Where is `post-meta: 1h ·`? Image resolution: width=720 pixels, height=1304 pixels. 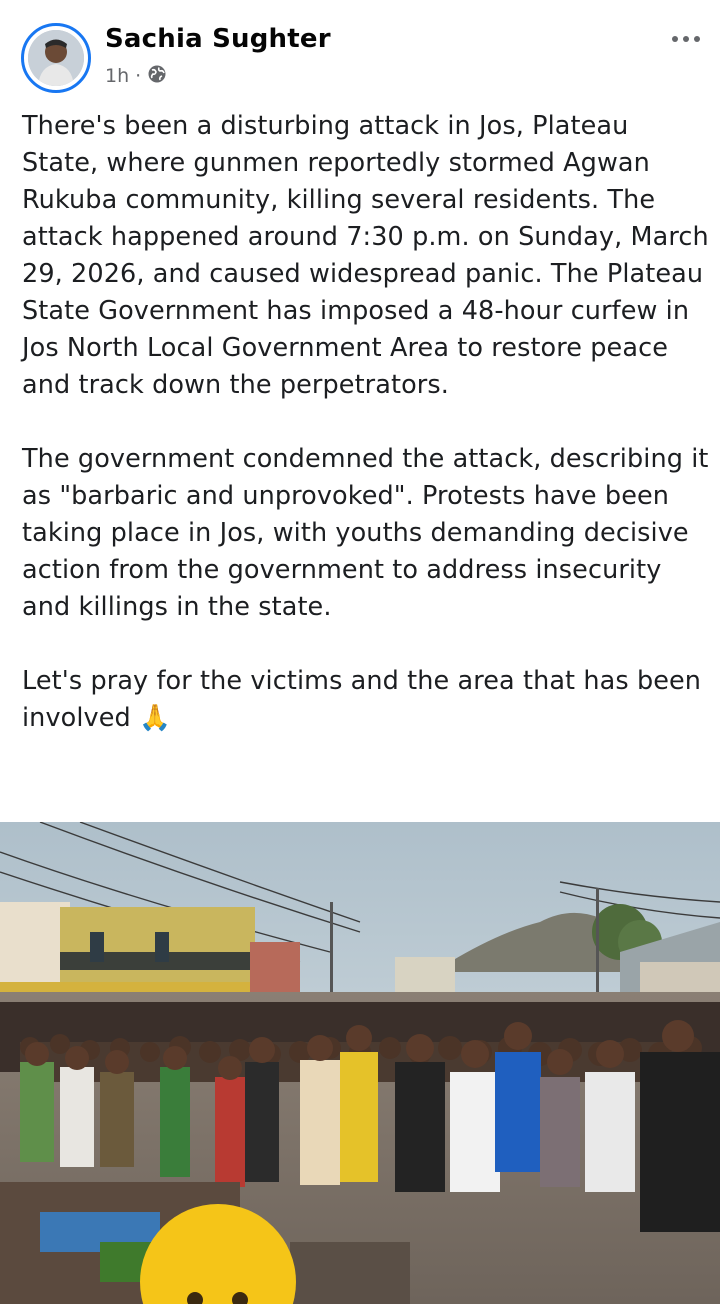 post-meta: 1h · is located at coordinates (136, 76).